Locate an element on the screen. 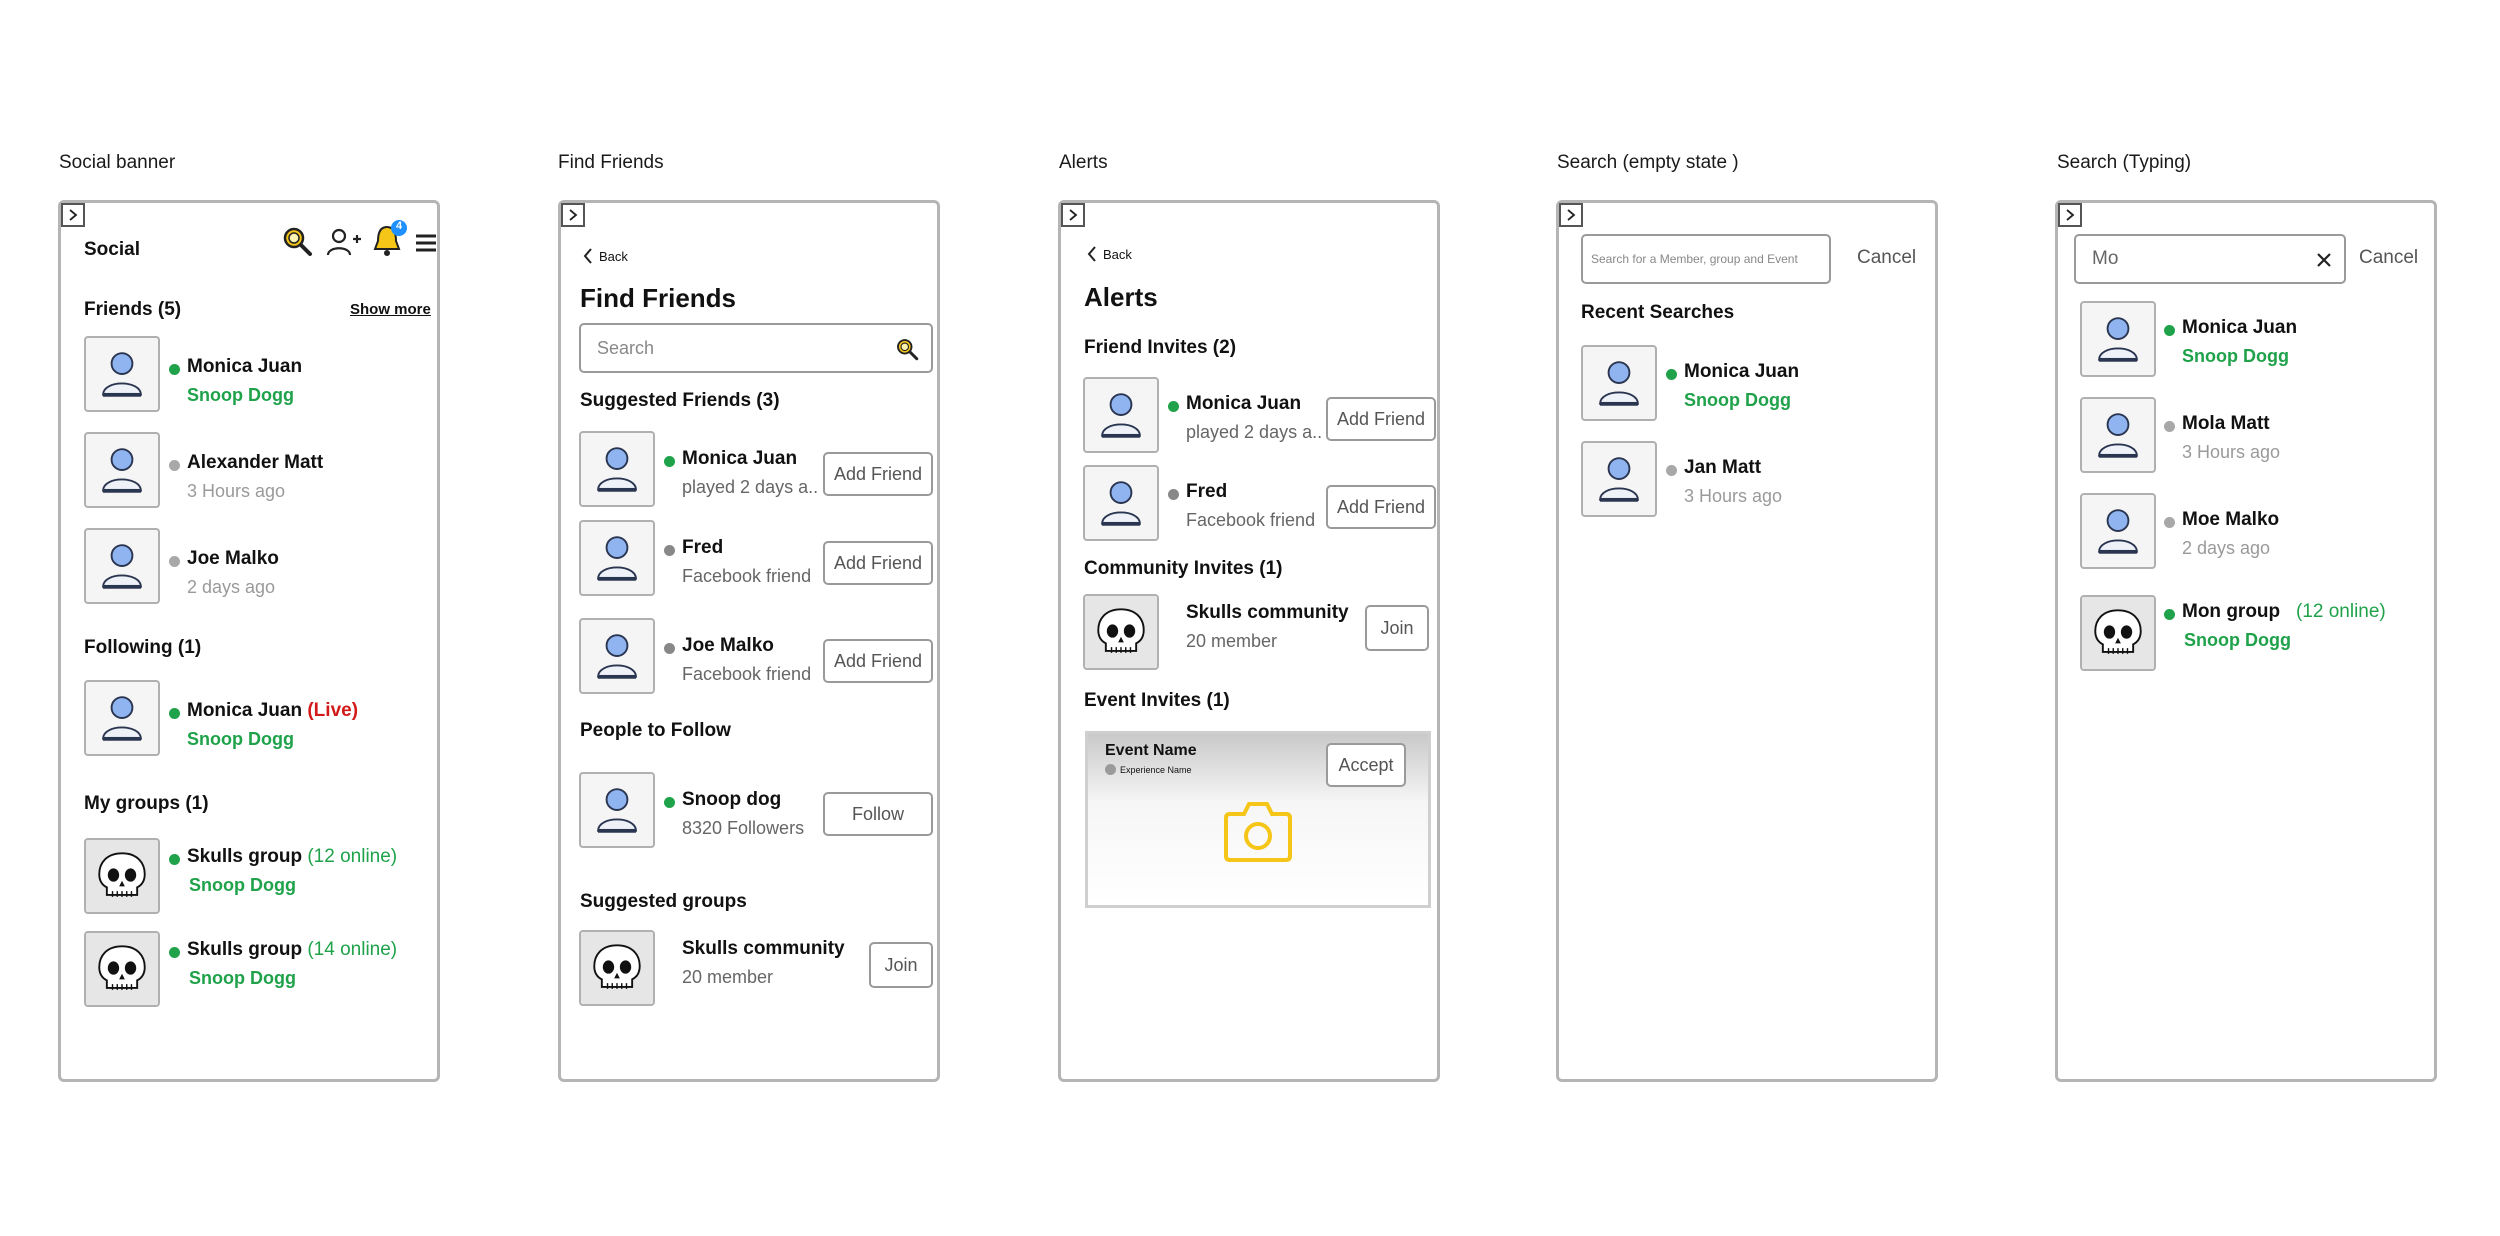 This screenshot has height=1236, width=2500. following-name: Monica Juan (Live) is located at coordinates (272, 711).